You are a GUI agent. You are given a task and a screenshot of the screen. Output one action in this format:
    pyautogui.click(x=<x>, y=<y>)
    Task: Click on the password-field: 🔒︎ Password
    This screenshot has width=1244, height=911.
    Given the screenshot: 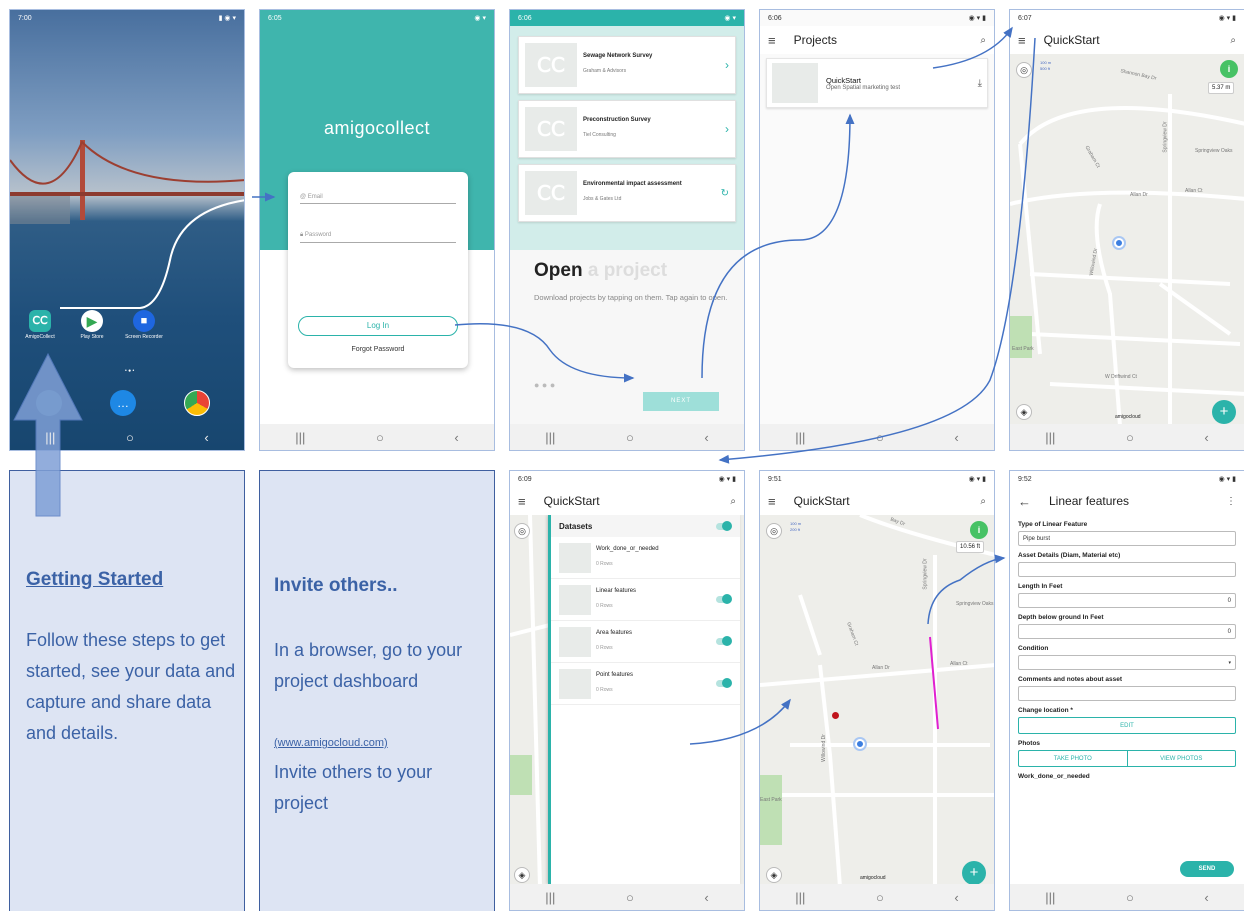 What is the action you would take?
    pyautogui.click(x=378, y=237)
    